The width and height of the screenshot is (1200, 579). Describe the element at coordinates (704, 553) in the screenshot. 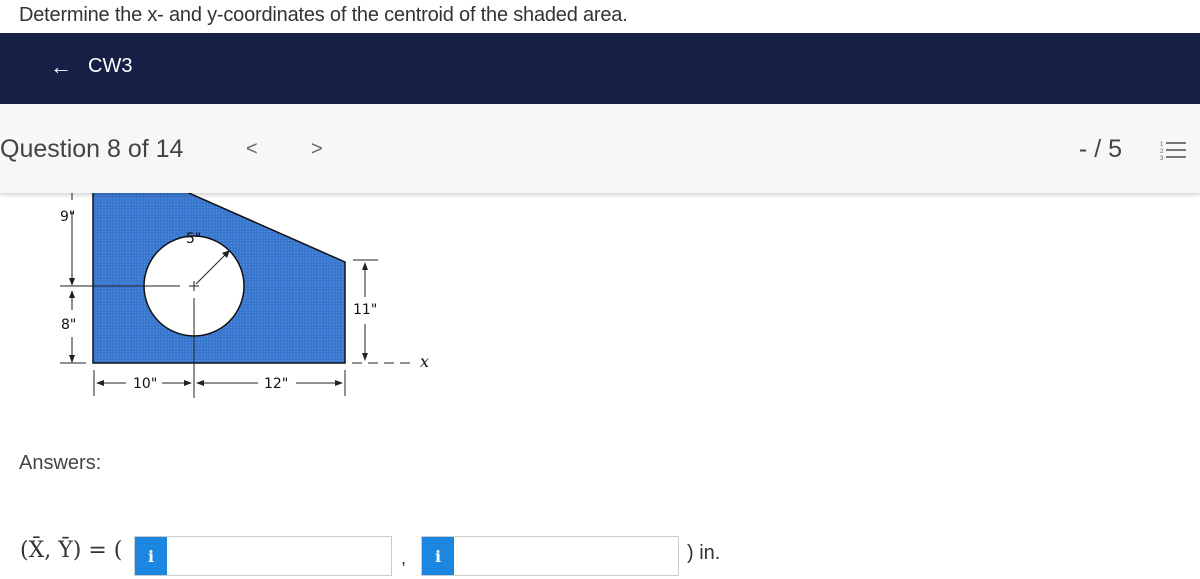

I see `unit-label: ) in.` at that location.